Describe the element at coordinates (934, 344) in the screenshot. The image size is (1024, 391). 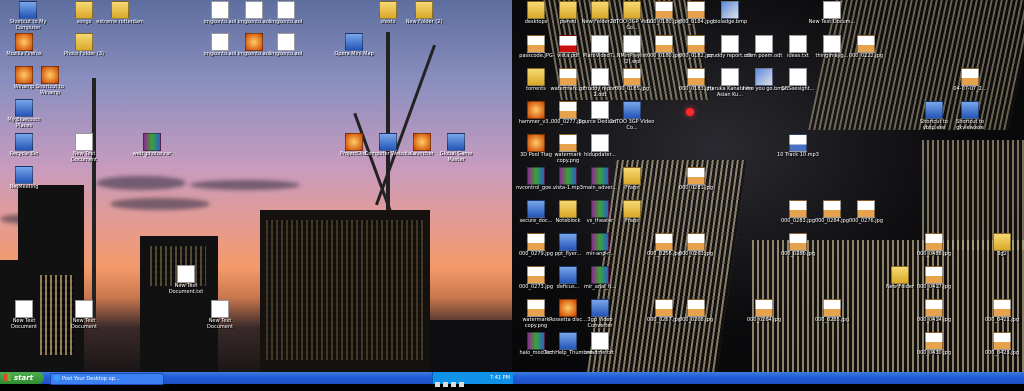
I see `desktop-icon: 000_0430.jpg` at that location.